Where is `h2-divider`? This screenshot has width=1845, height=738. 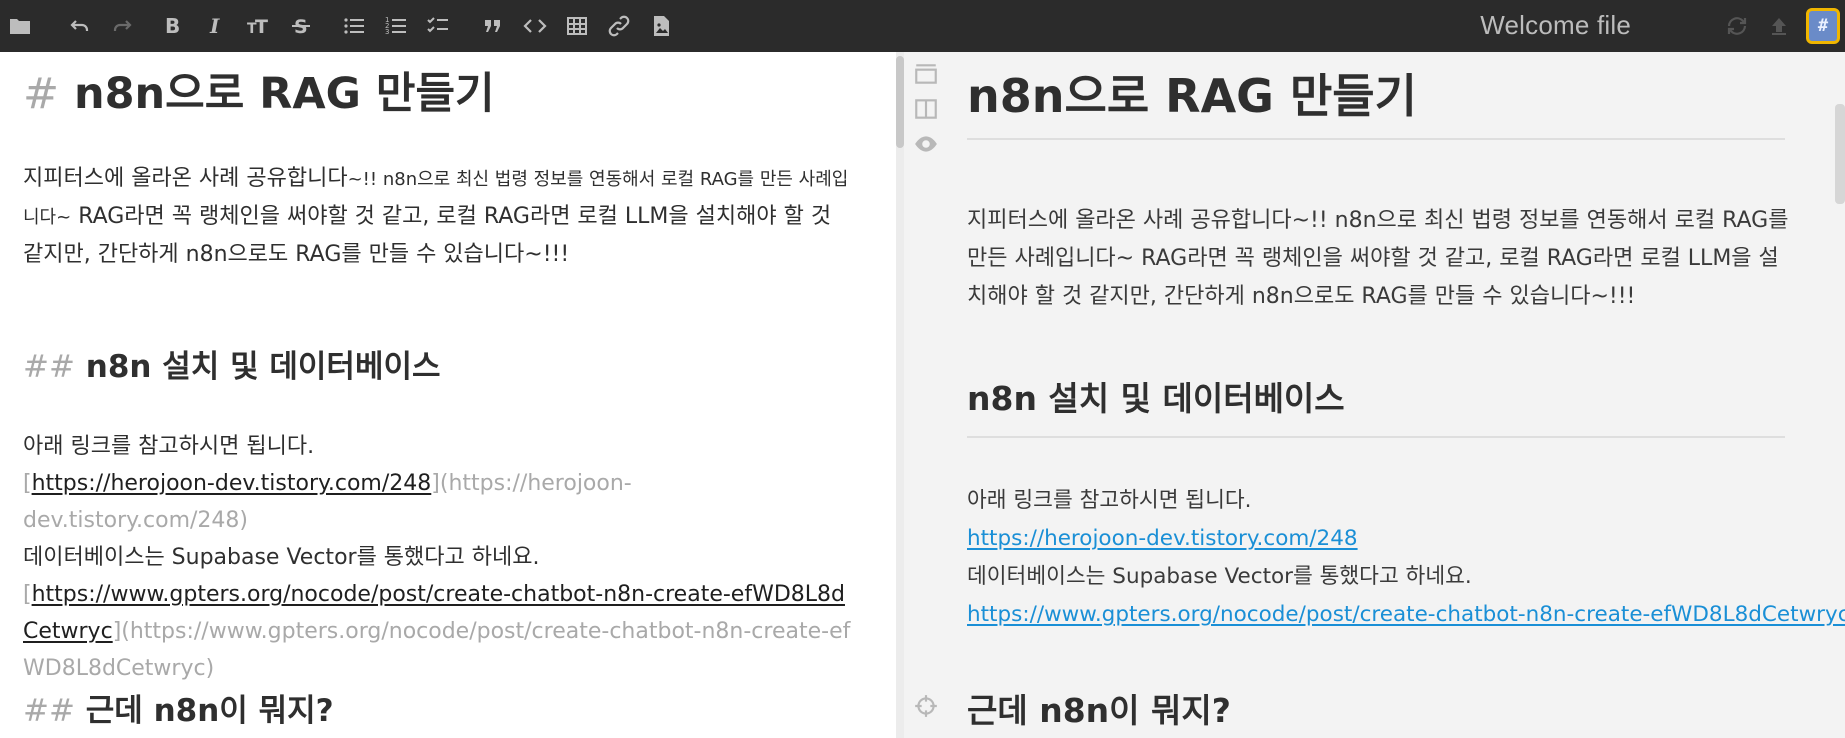
h2-divider is located at coordinates (1376, 437).